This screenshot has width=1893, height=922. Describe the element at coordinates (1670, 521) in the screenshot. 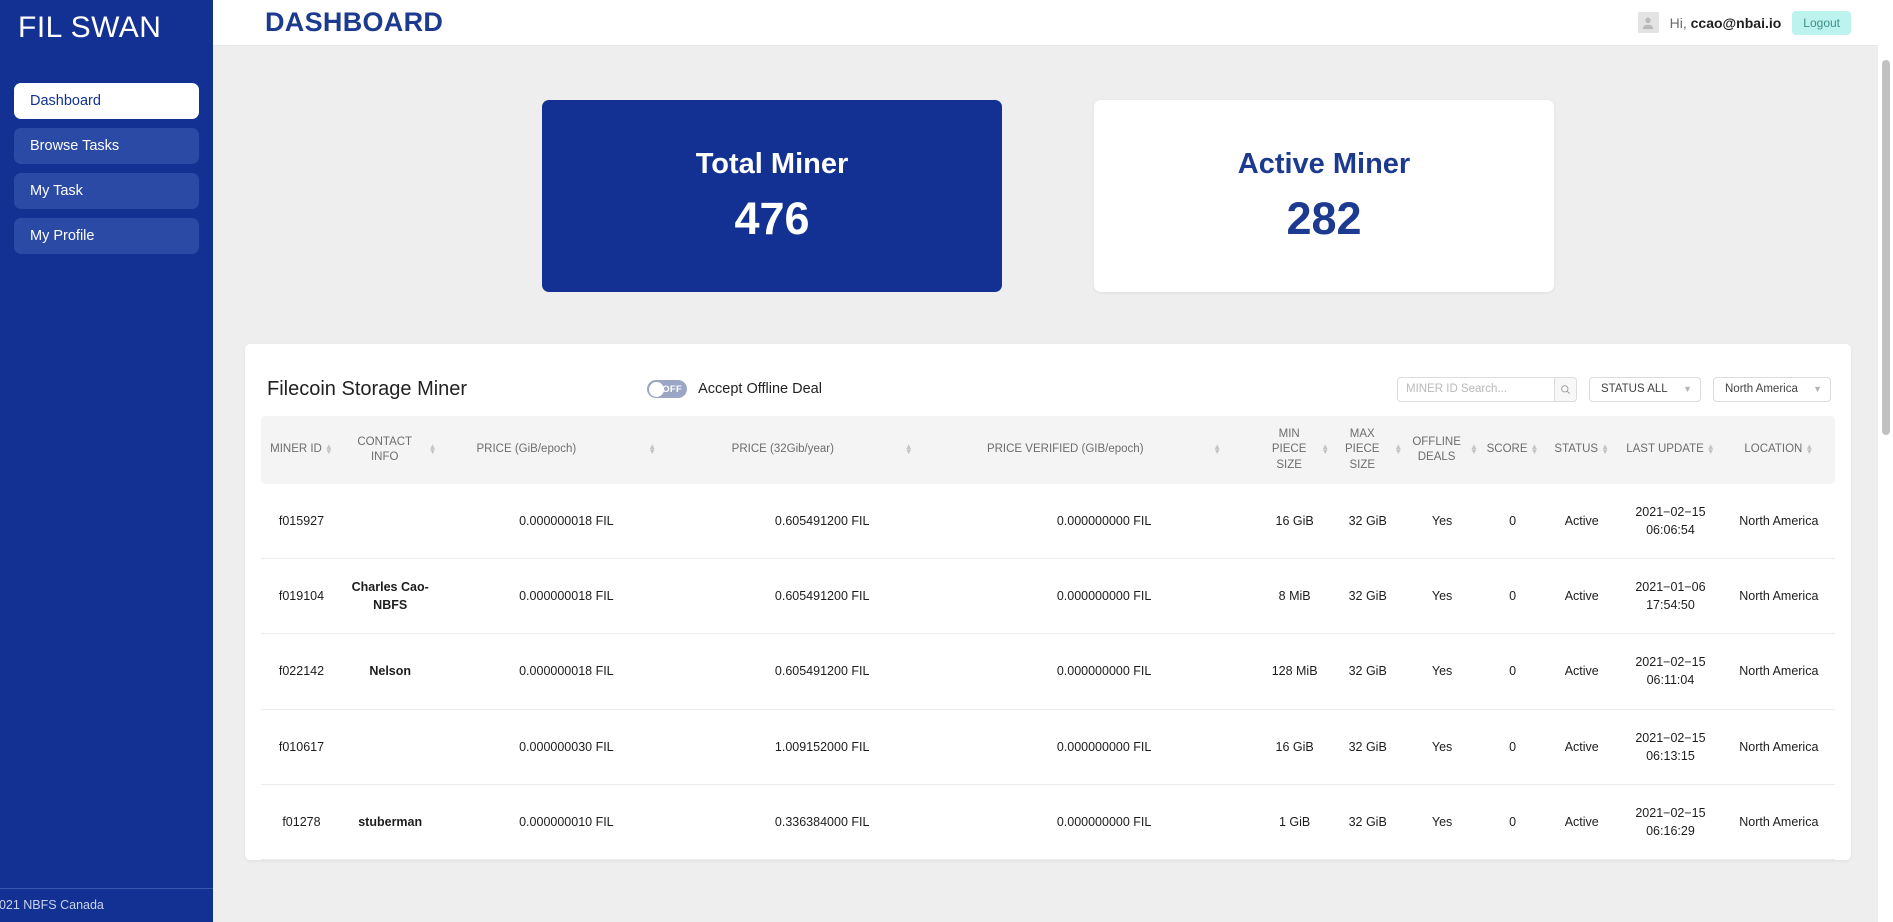

I see `cell-last-update: 2021−02−15 06:06:54` at that location.